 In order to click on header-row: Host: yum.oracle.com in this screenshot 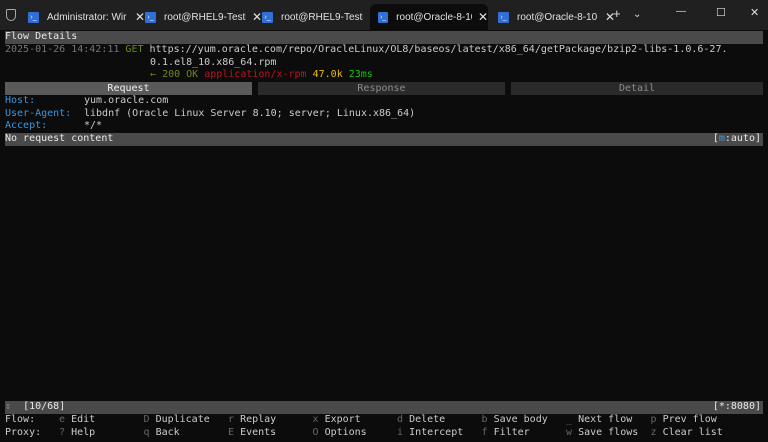, I will do `click(86, 101)`.